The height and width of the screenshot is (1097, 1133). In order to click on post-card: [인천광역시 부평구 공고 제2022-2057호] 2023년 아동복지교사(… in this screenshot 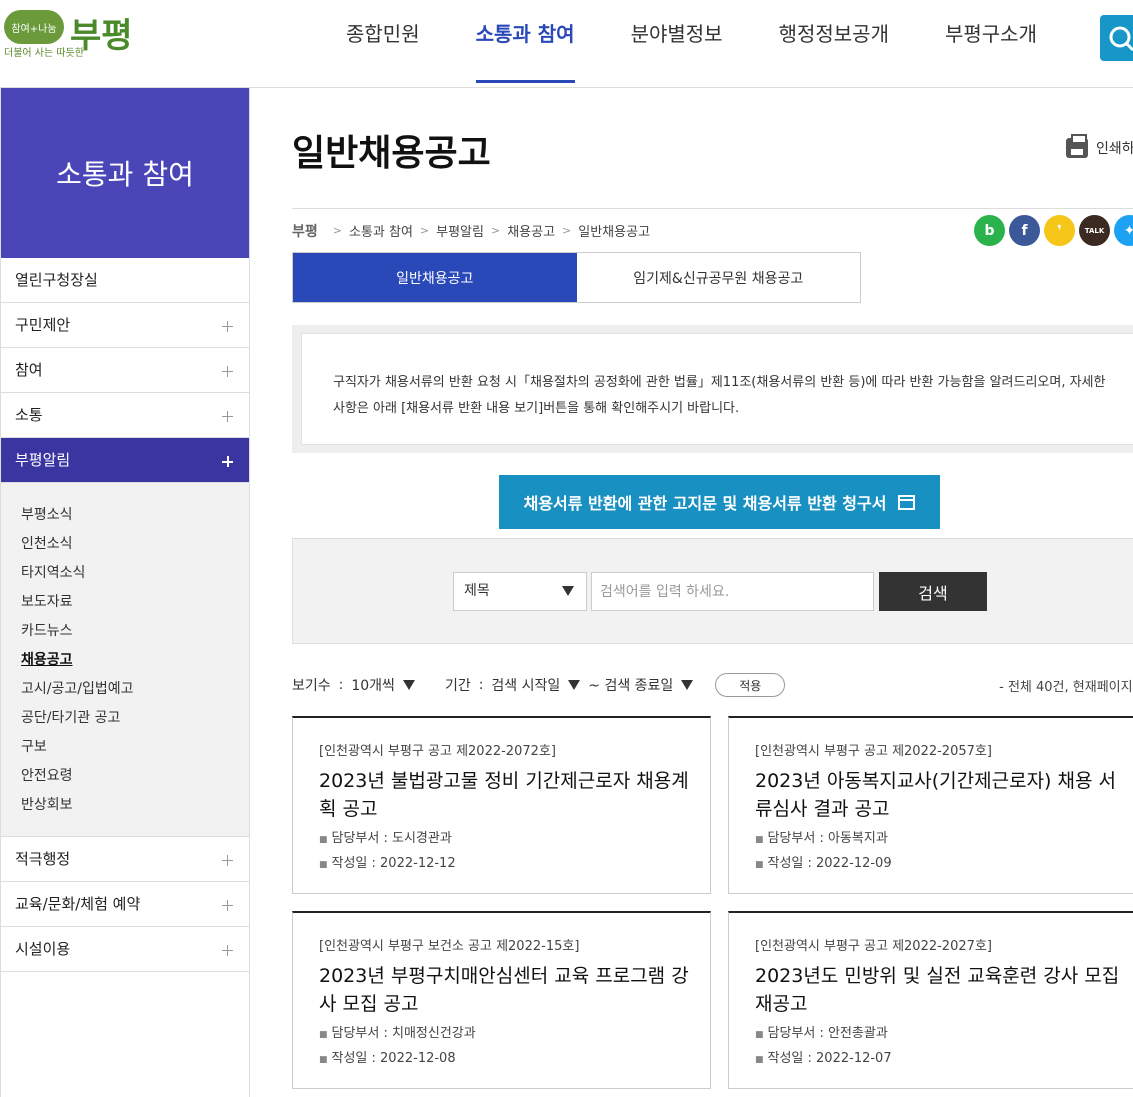, I will do `click(930, 805)`.